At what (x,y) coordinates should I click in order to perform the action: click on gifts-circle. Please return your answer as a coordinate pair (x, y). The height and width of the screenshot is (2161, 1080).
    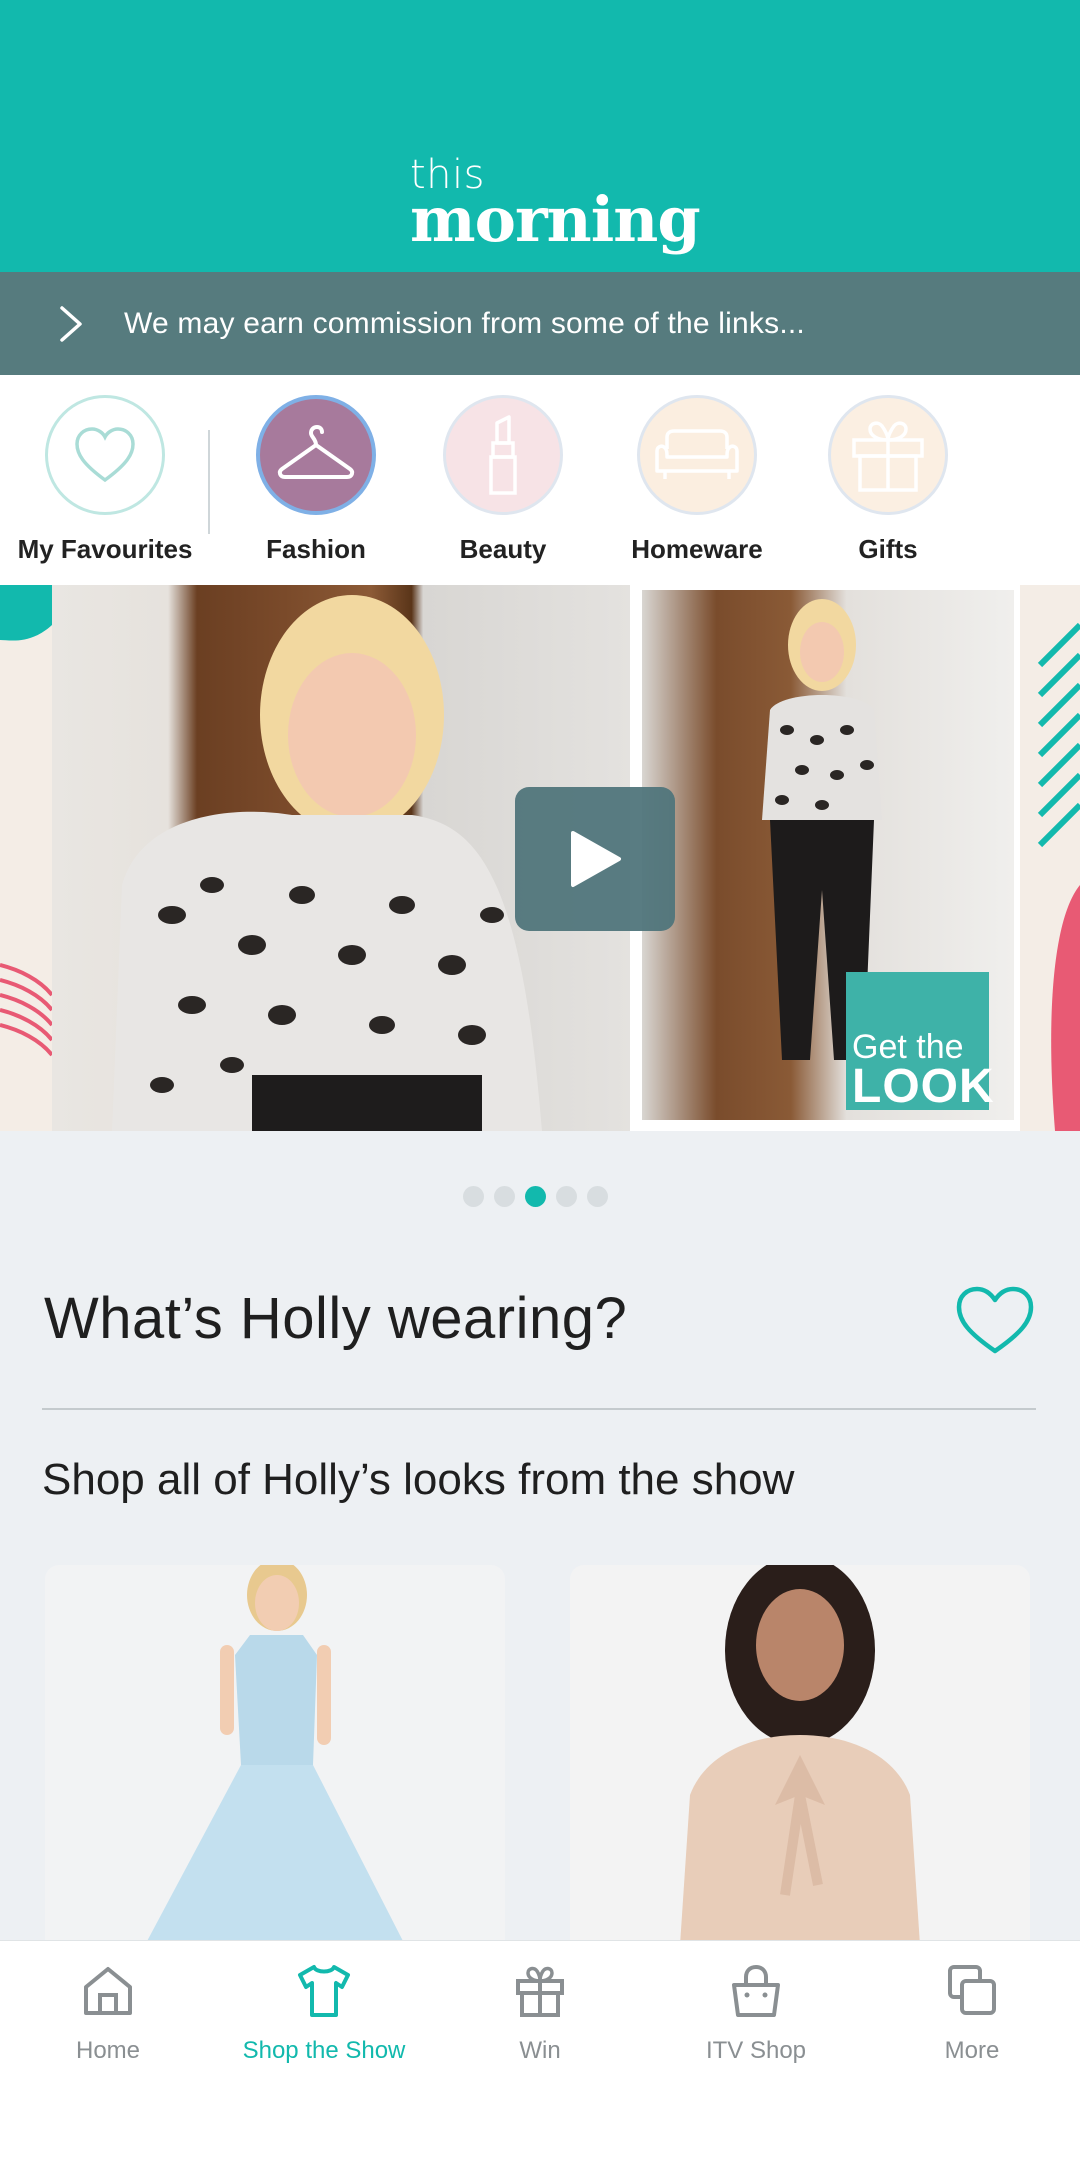
    Looking at the image, I should click on (888, 455).